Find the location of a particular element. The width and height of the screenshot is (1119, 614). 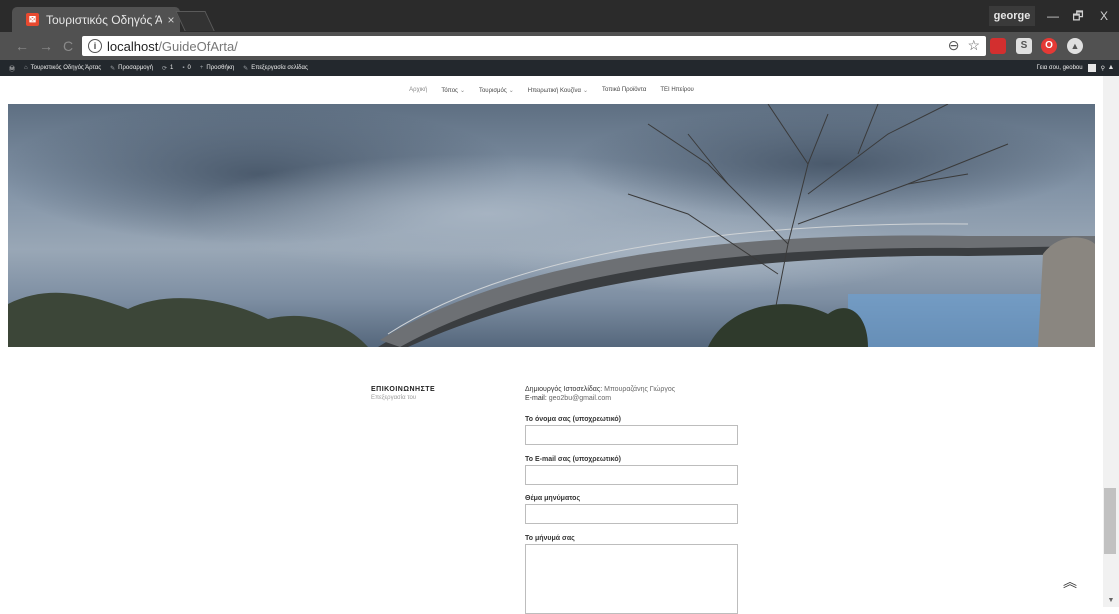

email-label: E-mail: is located at coordinates (536, 398).